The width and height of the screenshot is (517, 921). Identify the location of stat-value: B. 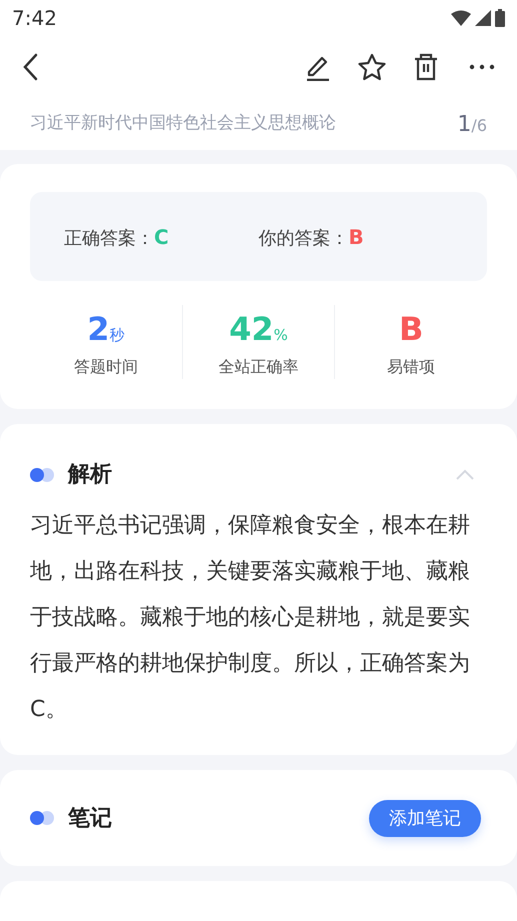
(411, 329).